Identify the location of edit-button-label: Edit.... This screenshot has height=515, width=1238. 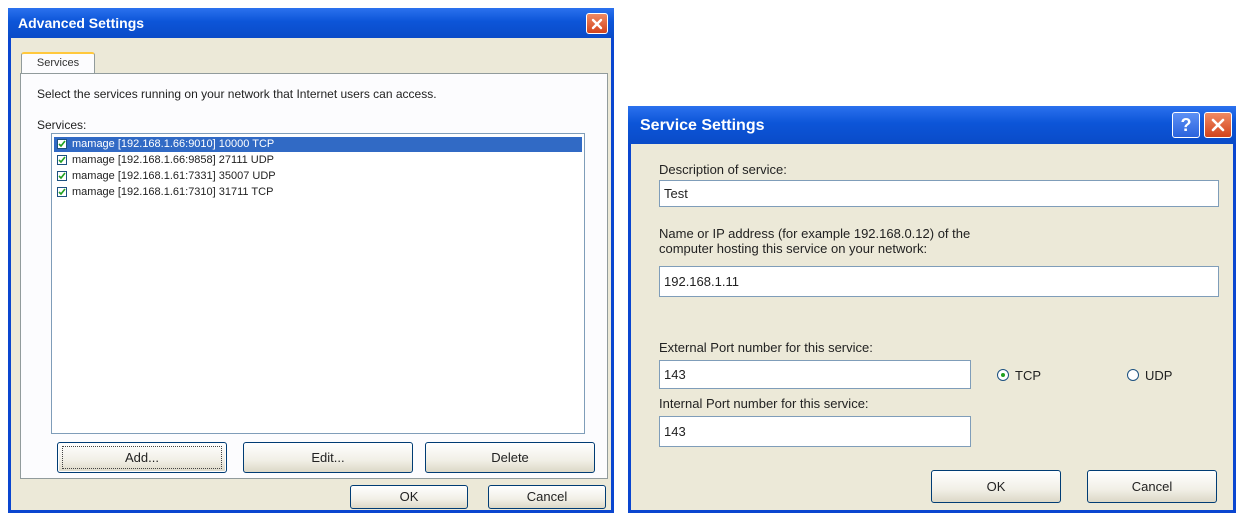
(328, 457).